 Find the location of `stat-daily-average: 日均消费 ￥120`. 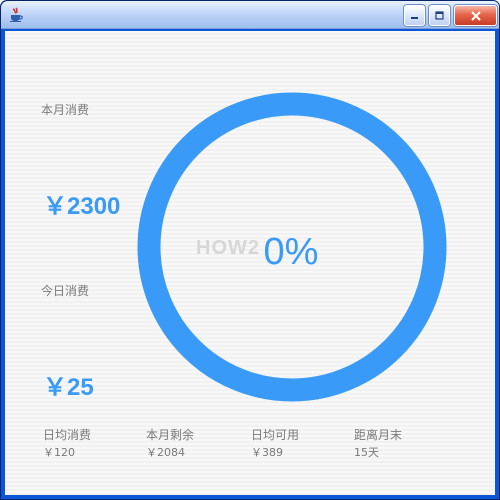

stat-daily-average: 日均消费 ￥120 is located at coordinates (93, 443).